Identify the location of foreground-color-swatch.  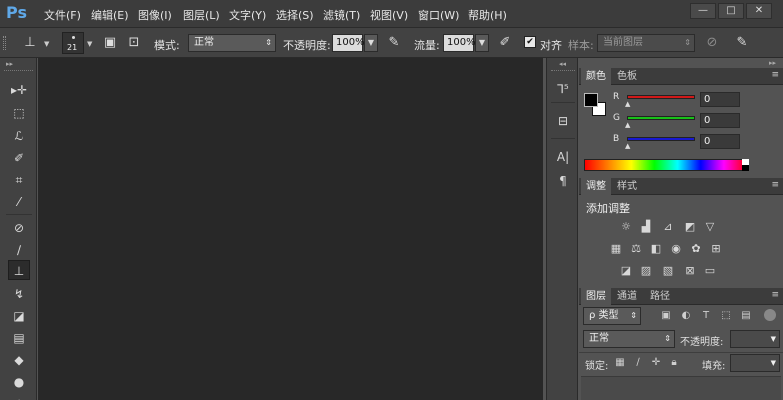
(591, 100).